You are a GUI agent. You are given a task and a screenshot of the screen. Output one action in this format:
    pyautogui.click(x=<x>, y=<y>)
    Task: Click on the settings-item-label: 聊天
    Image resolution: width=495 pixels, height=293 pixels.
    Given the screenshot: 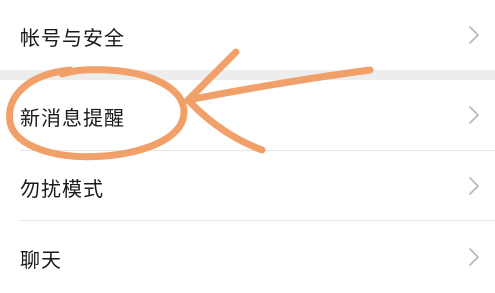 What is the action you would take?
    pyautogui.click(x=41, y=260)
    